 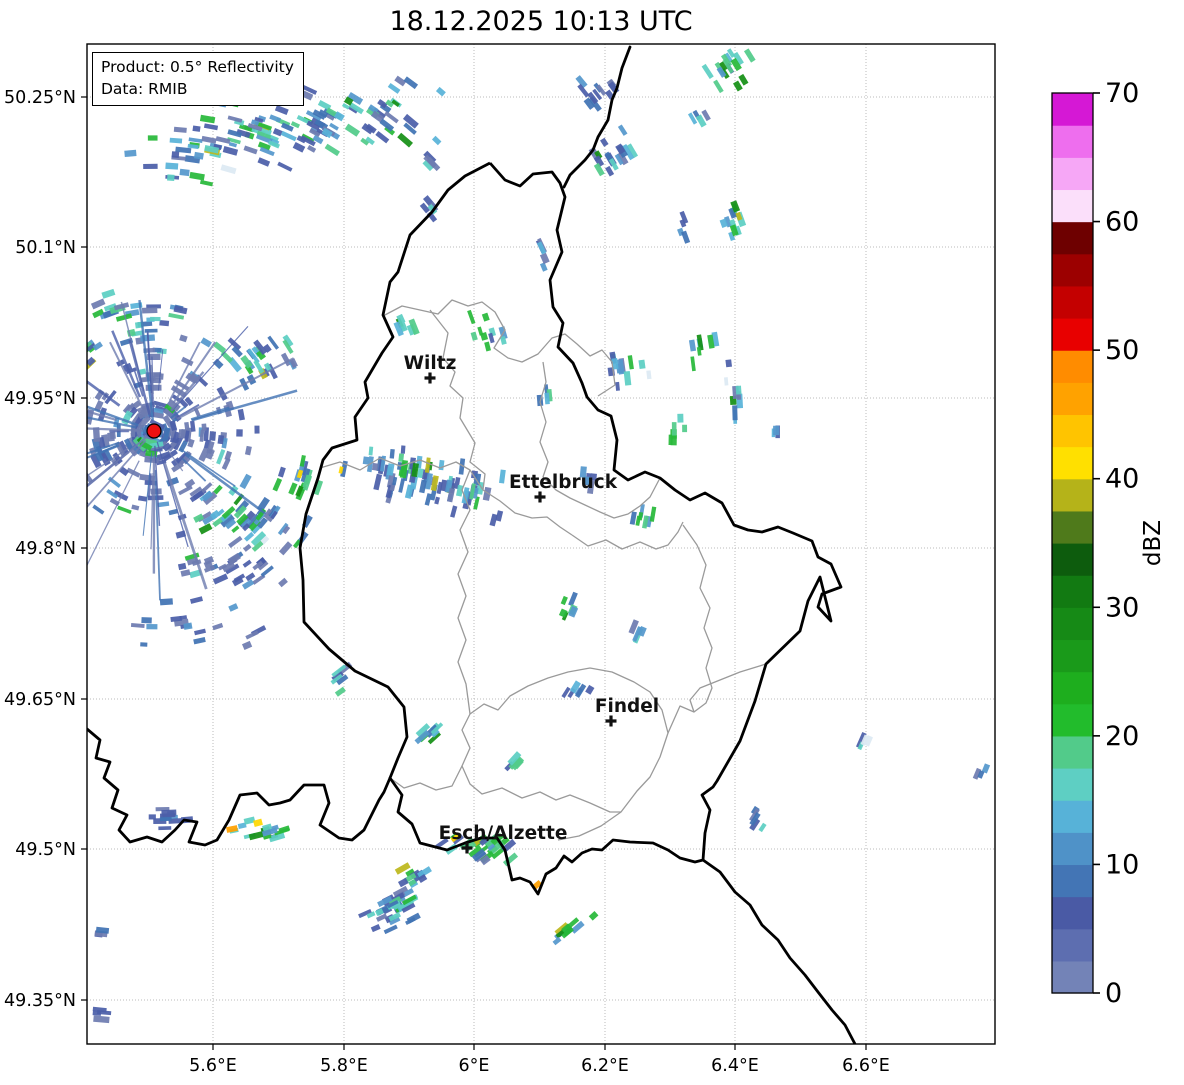 What do you see at coordinates (605, 1066) in the screenshot?
I see `x-tick-label: 6.2°E` at bounding box center [605, 1066].